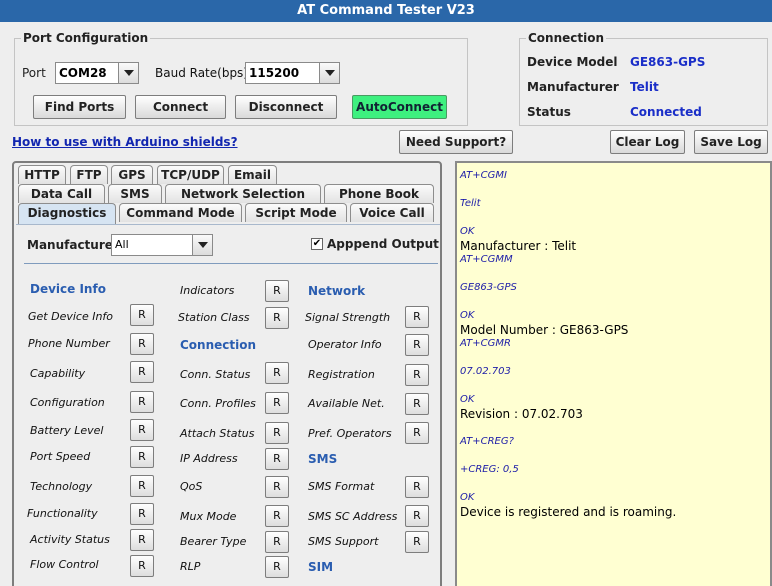 The height and width of the screenshot is (586, 772). Describe the element at coordinates (379, 193) in the screenshot. I see `tab-phone-book: Phone Book` at that location.